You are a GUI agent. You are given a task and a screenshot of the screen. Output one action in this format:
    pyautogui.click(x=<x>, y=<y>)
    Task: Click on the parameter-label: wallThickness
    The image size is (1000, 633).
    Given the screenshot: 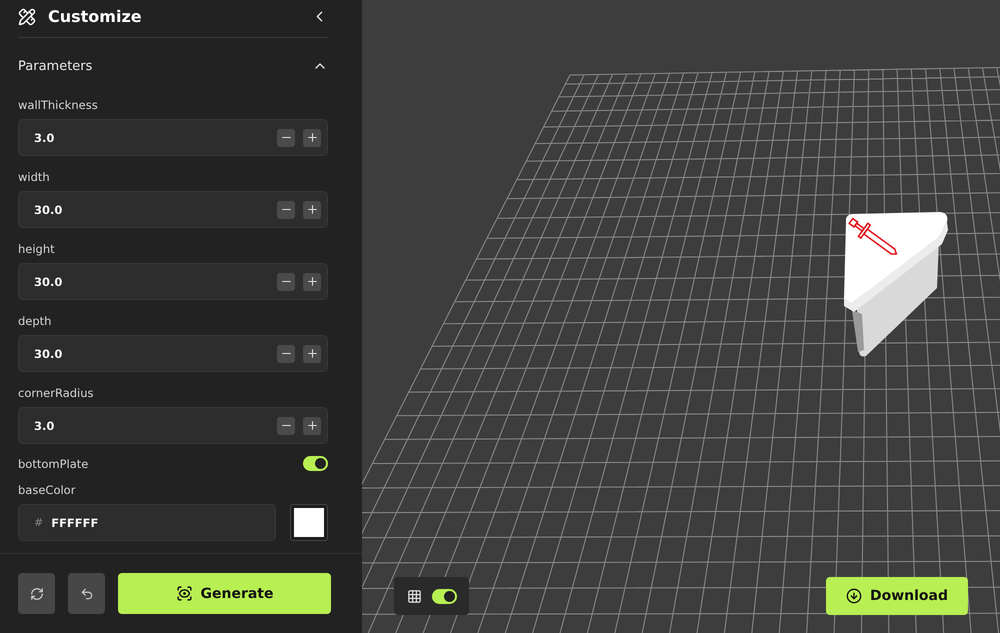 What is the action you would take?
    pyautogui.click(x=58, y=105)
    